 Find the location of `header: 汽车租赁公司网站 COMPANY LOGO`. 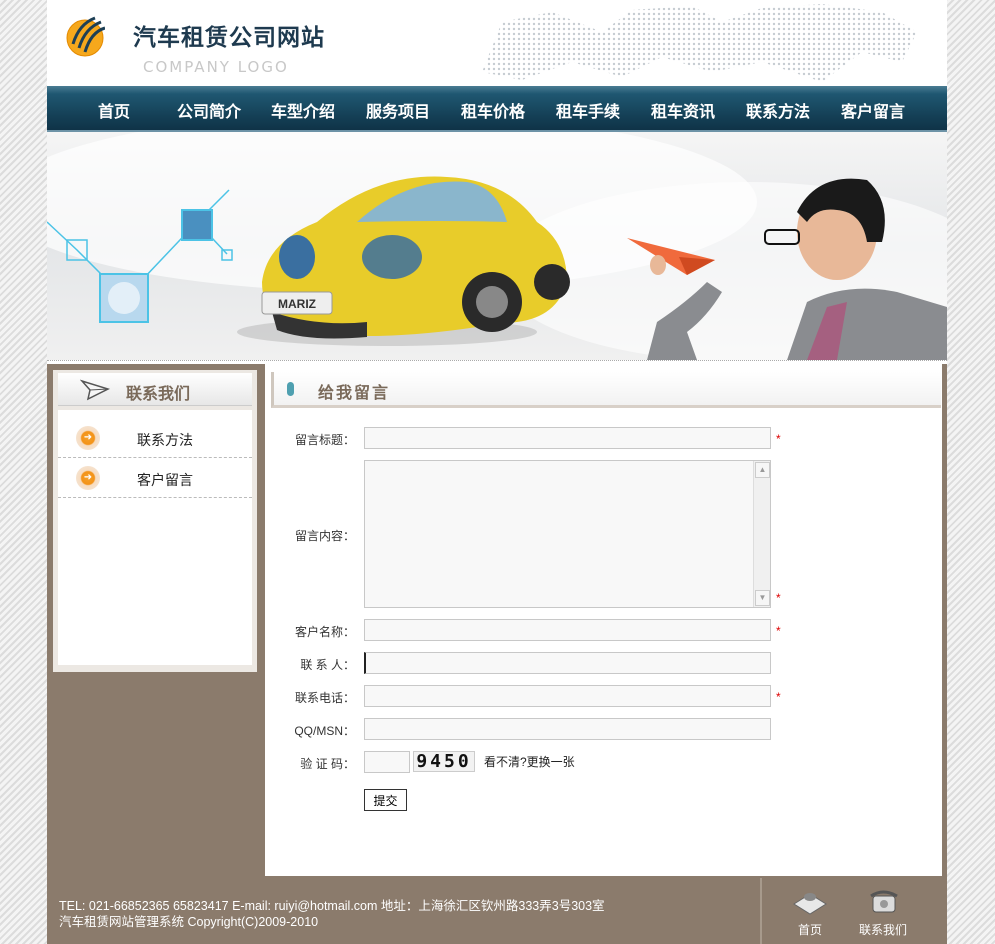

header: 汽车租赁公司网站 COMPANY LOGO is located at coordinates (497, 43).